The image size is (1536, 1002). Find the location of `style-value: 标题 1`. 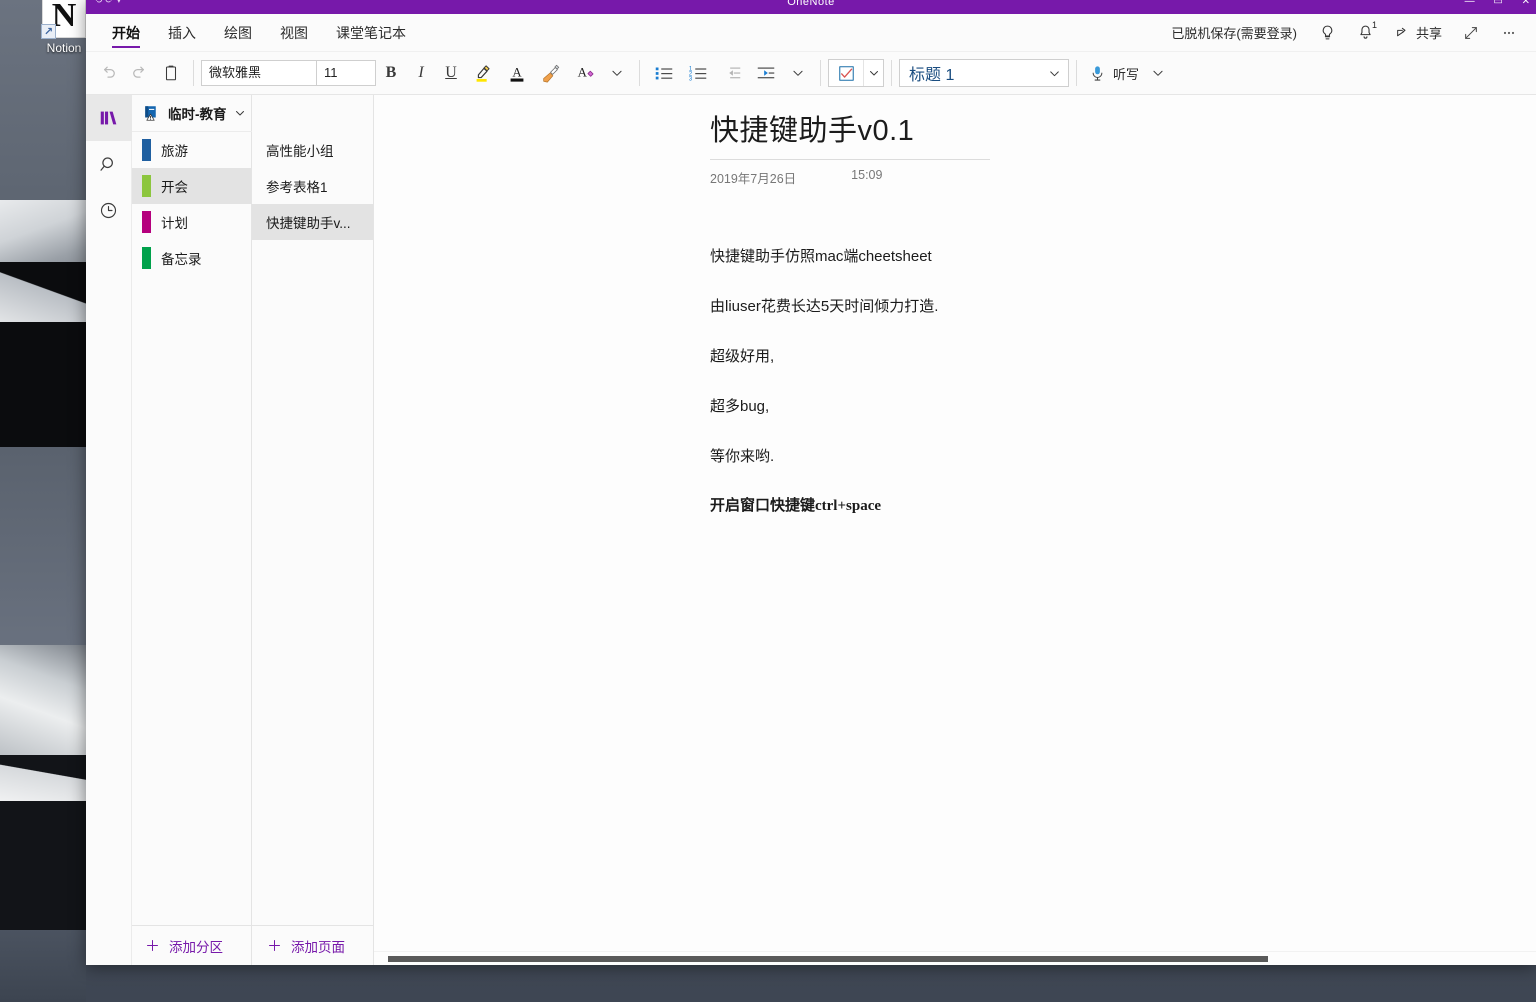

style-value: 标题 1 is located at coordinates (932, 75).